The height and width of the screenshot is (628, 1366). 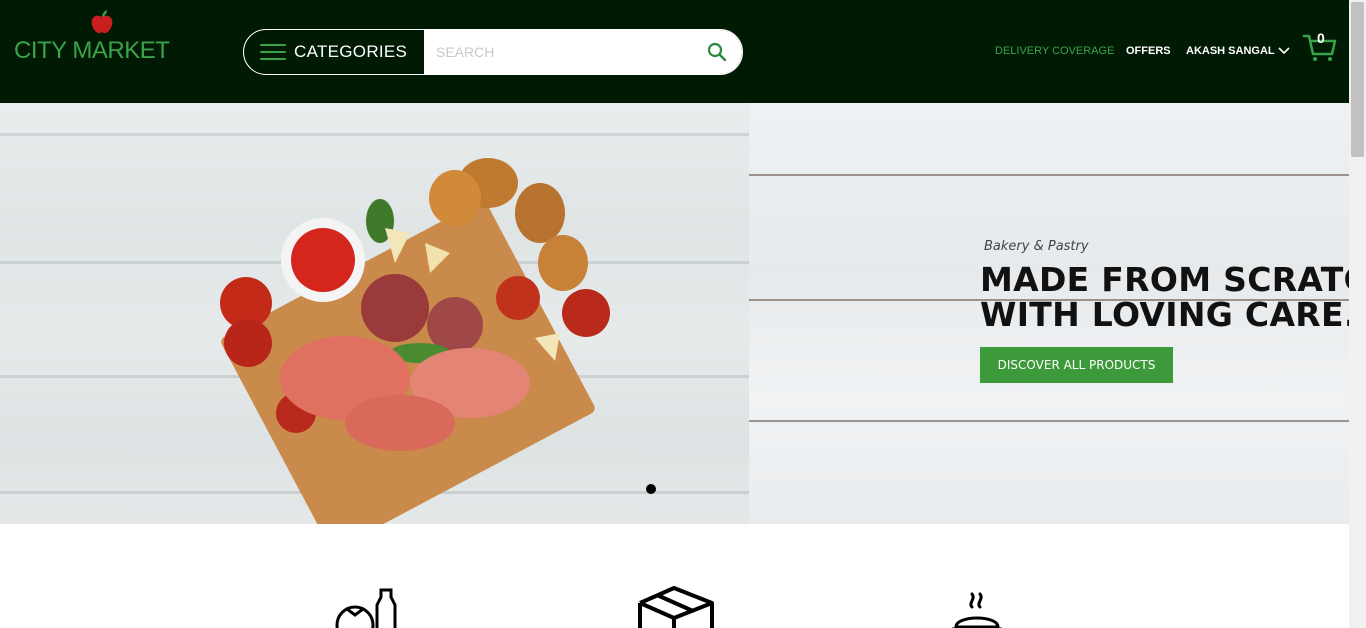 I want to click on search-button, so click(x=717, y=52).